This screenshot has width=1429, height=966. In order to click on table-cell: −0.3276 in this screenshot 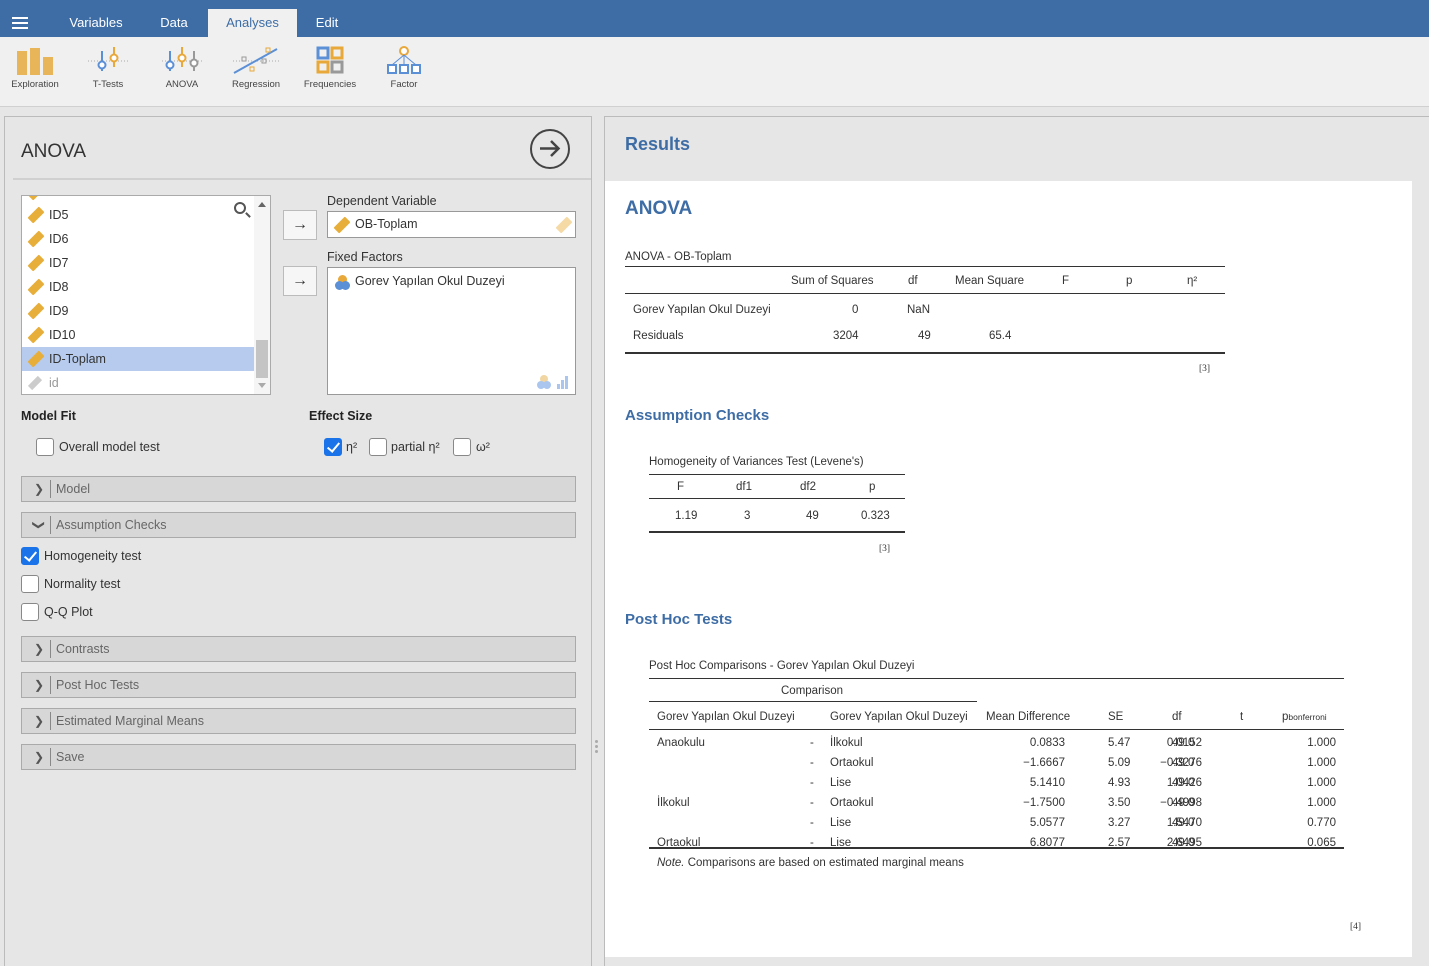, I will do `click(1181, 763)`.